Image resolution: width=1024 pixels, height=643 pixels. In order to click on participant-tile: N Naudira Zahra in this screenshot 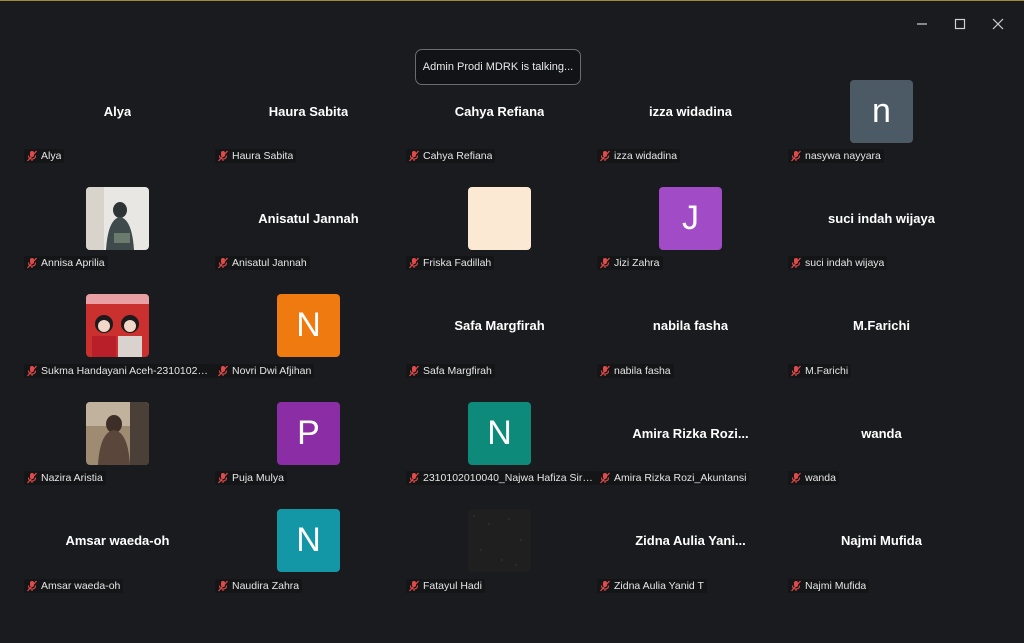, I will do `click(308, 558)`.